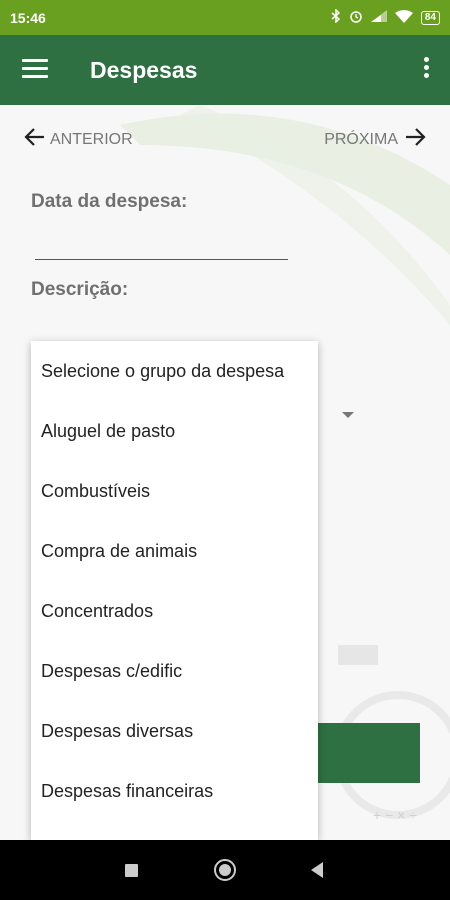  I want to click on signal-icon, so click(378, 17).